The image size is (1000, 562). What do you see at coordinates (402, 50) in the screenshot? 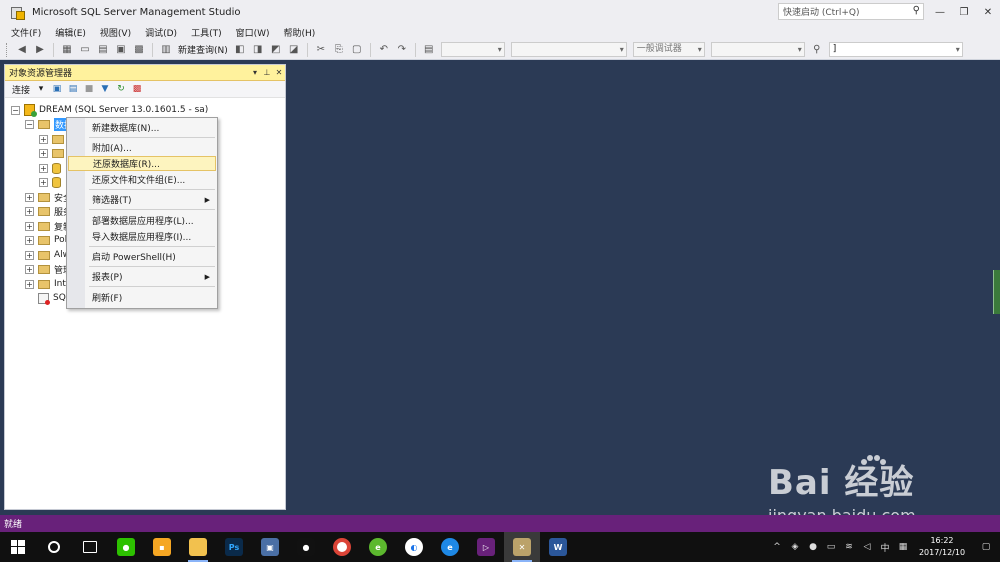
I see `redo-icon: ↷` at bounding box center [402, 50].